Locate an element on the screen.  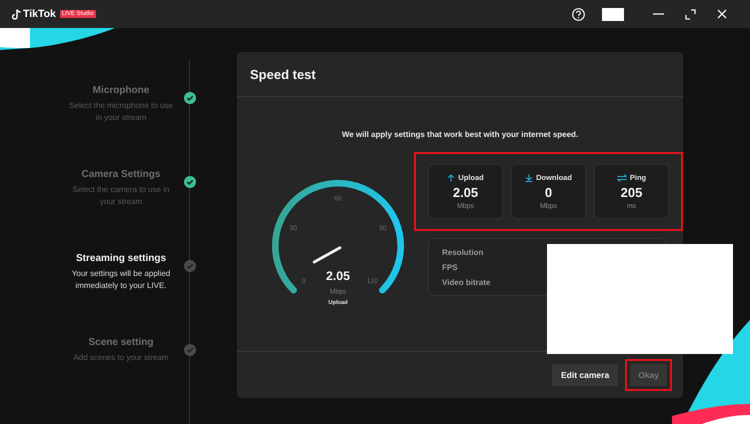
step-description: Select the microphone to use in your stream is located at coordinates (121, 112).